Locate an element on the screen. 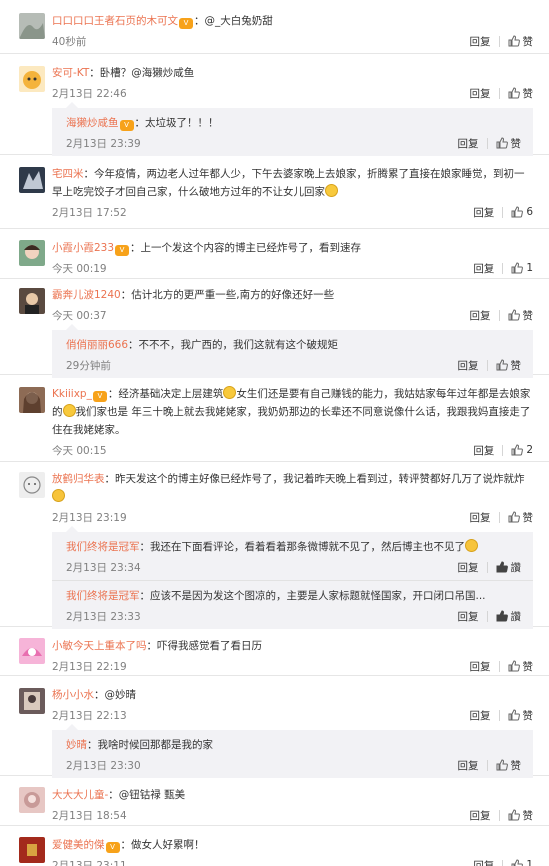 The width and height of the screenshot is (549, 866). reply-text: 妙晴：我啥时候回那都是我的家 is located at coordinates (293, 745).